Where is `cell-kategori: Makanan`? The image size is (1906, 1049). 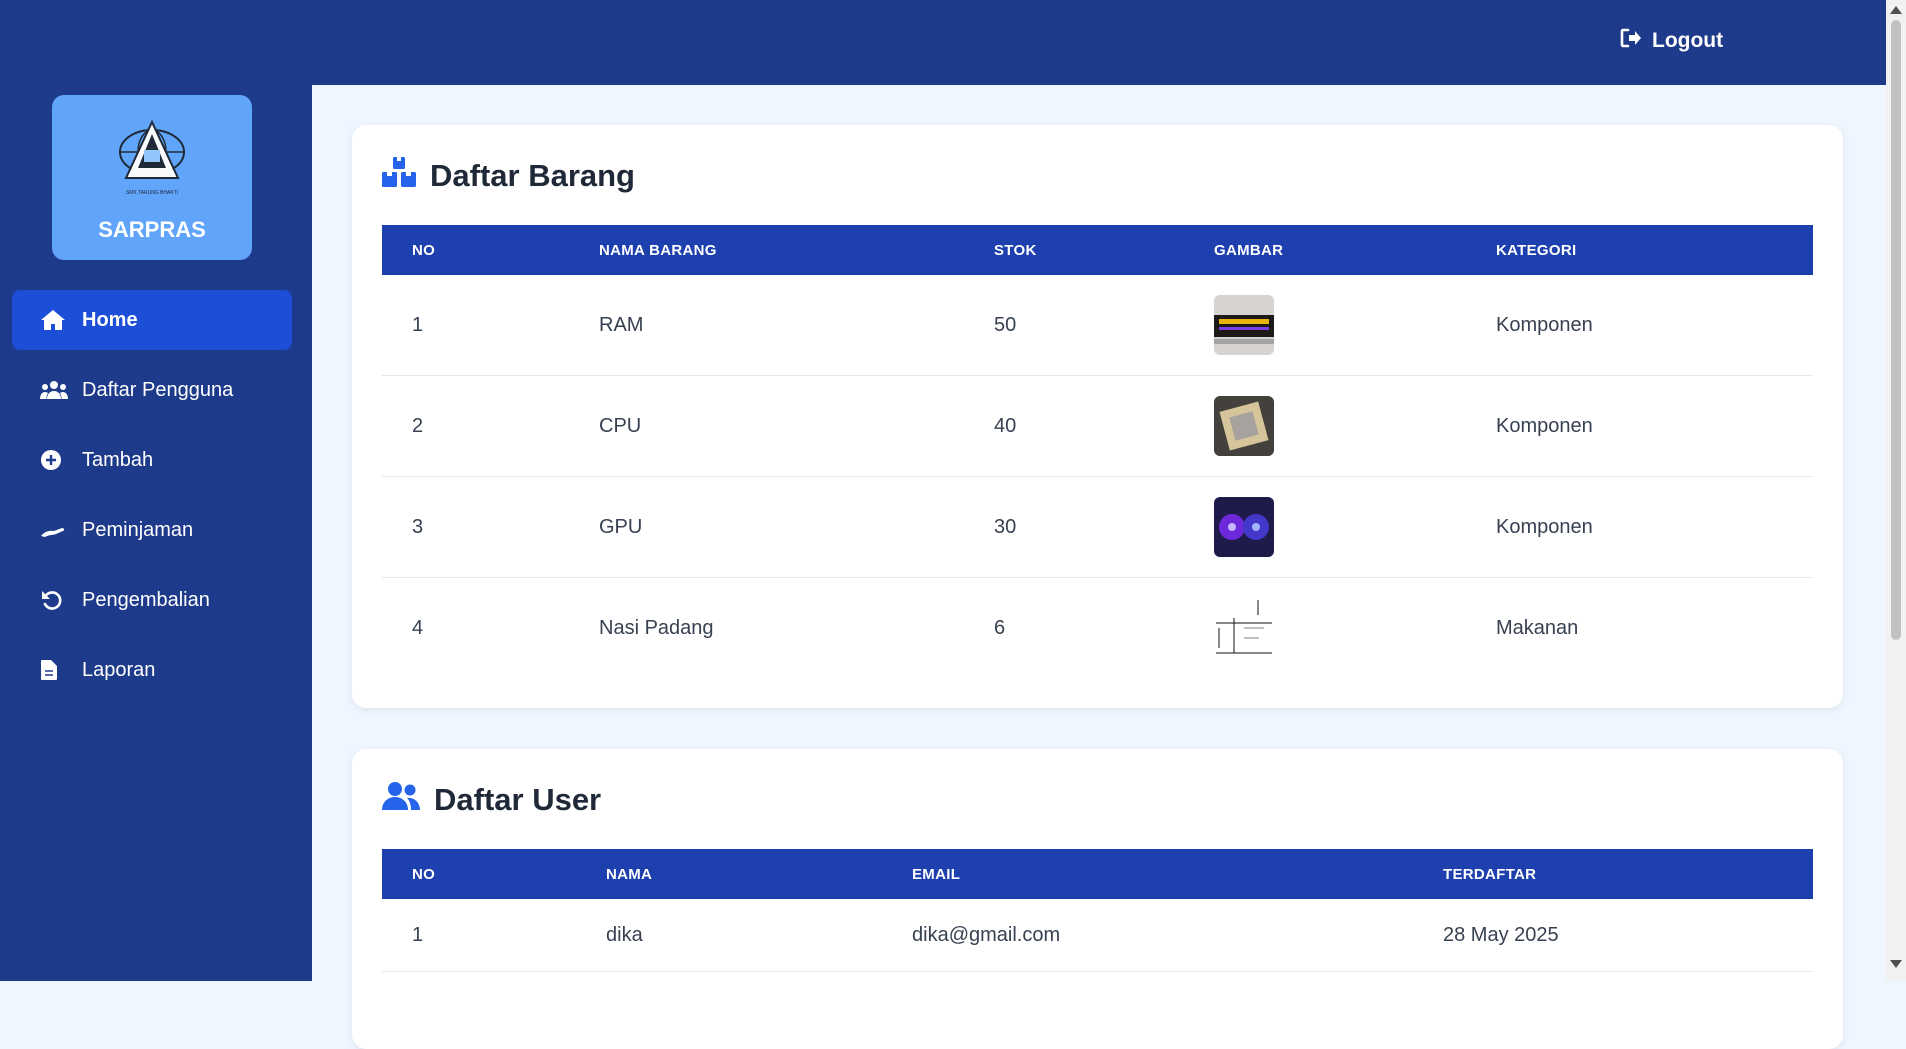
cell-kategori: Makanan is located at coordinates (1537, 627).